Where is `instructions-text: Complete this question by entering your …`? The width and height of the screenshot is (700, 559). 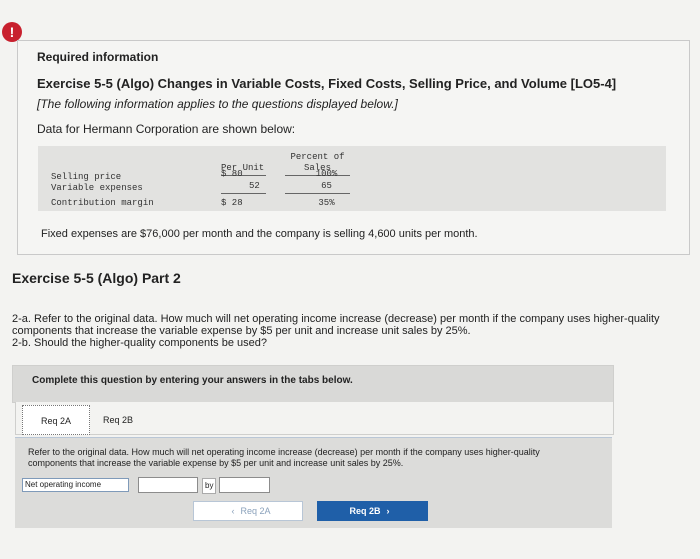 instructions-text: Complete this question by entering your … is located at coordinates (192, 380).